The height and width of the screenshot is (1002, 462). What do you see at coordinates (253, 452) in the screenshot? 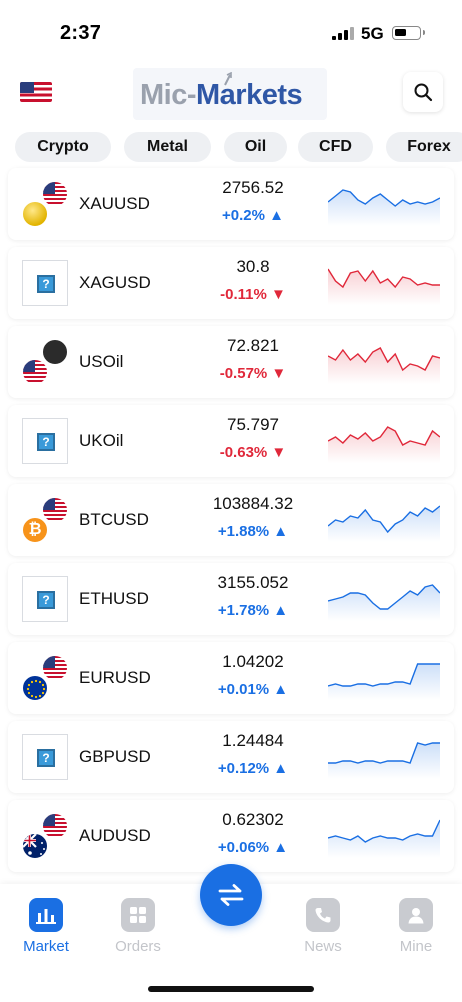
I see `instrument-change: -0.63% ▼` at bounding box center [253, 452].